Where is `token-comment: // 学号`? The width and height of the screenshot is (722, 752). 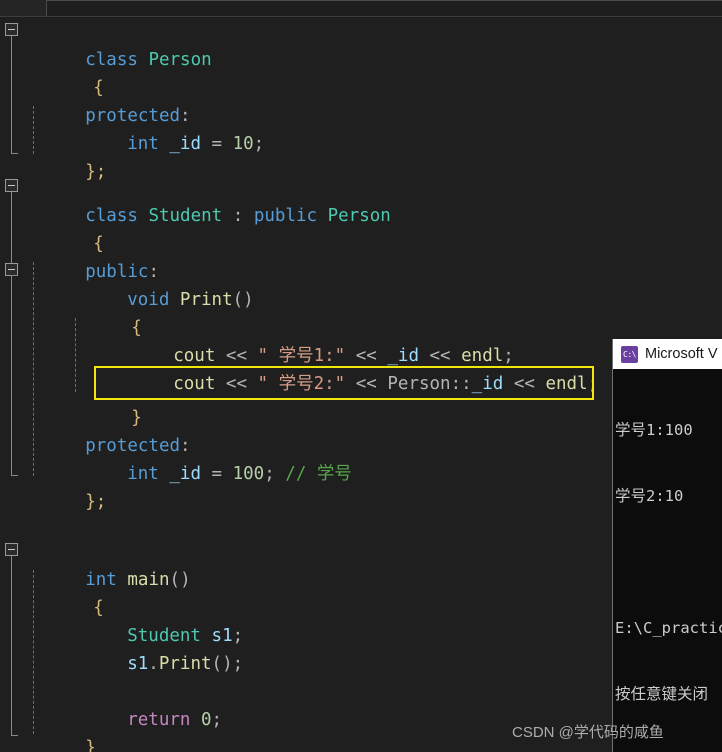 token-comment: // 学号 is located at coordinates (318, 474).